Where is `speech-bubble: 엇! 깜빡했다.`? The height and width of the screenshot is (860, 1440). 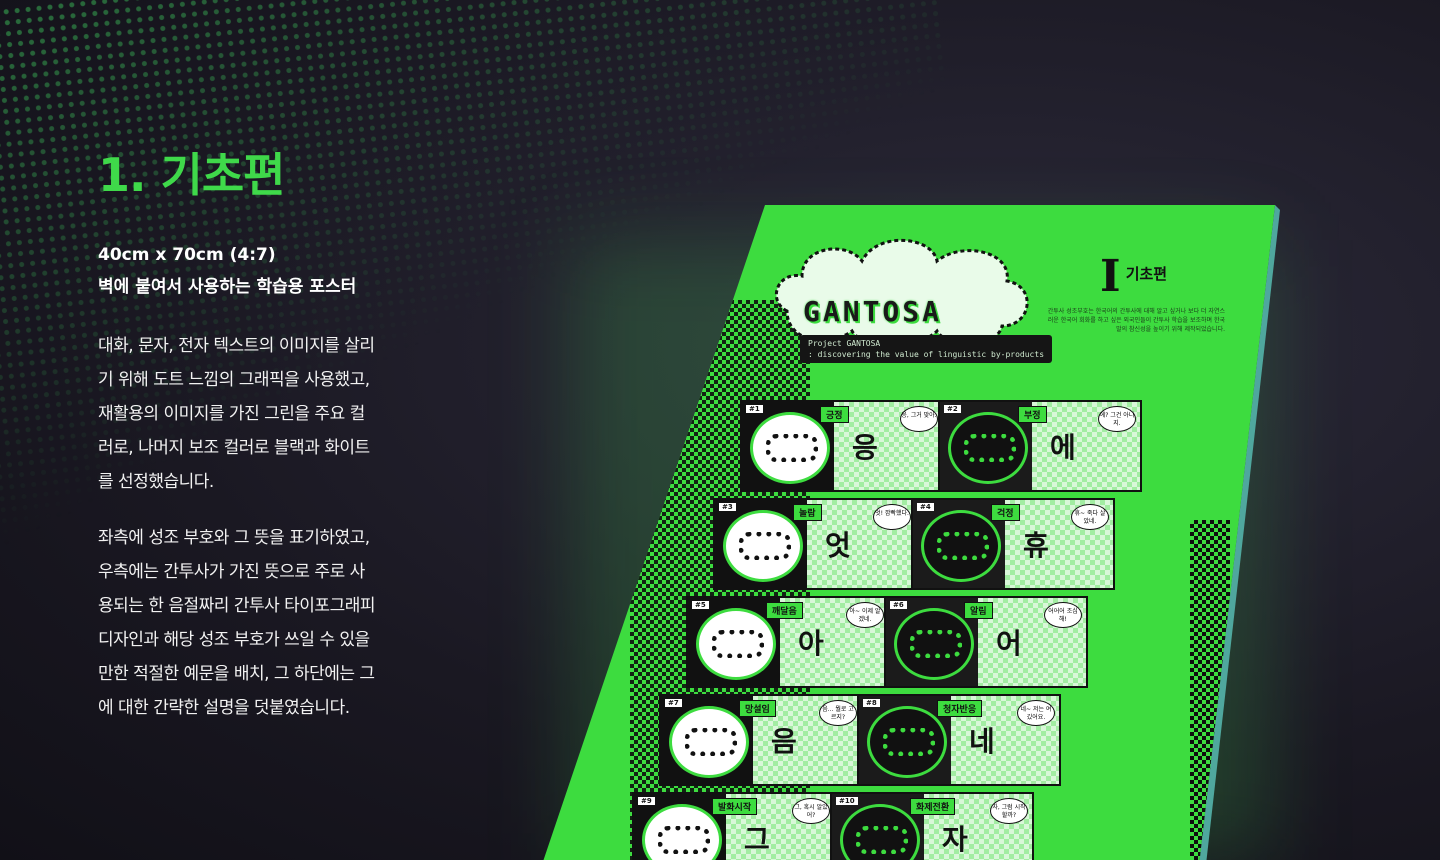
speech-bubble: 엇! 깜빡했다. is located at coordinates (892, 517).